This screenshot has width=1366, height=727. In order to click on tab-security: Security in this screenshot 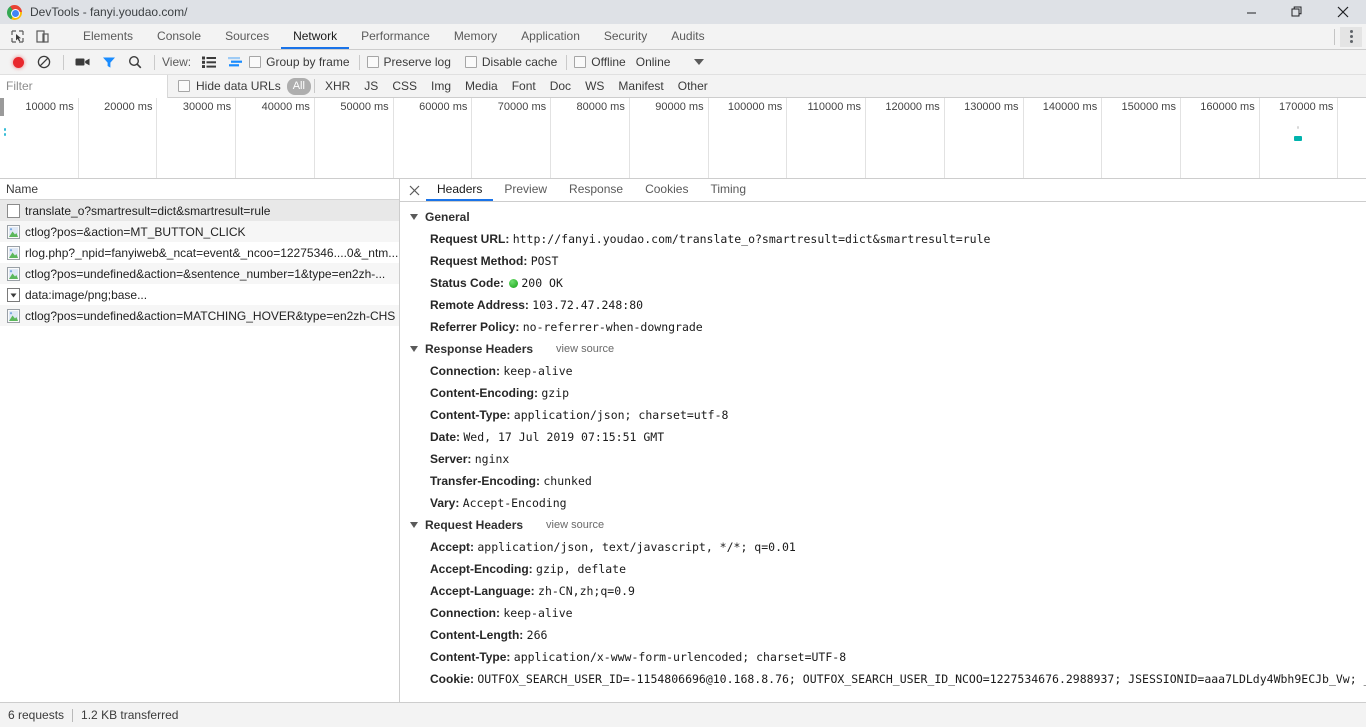, I will do `click(625, 36)`.